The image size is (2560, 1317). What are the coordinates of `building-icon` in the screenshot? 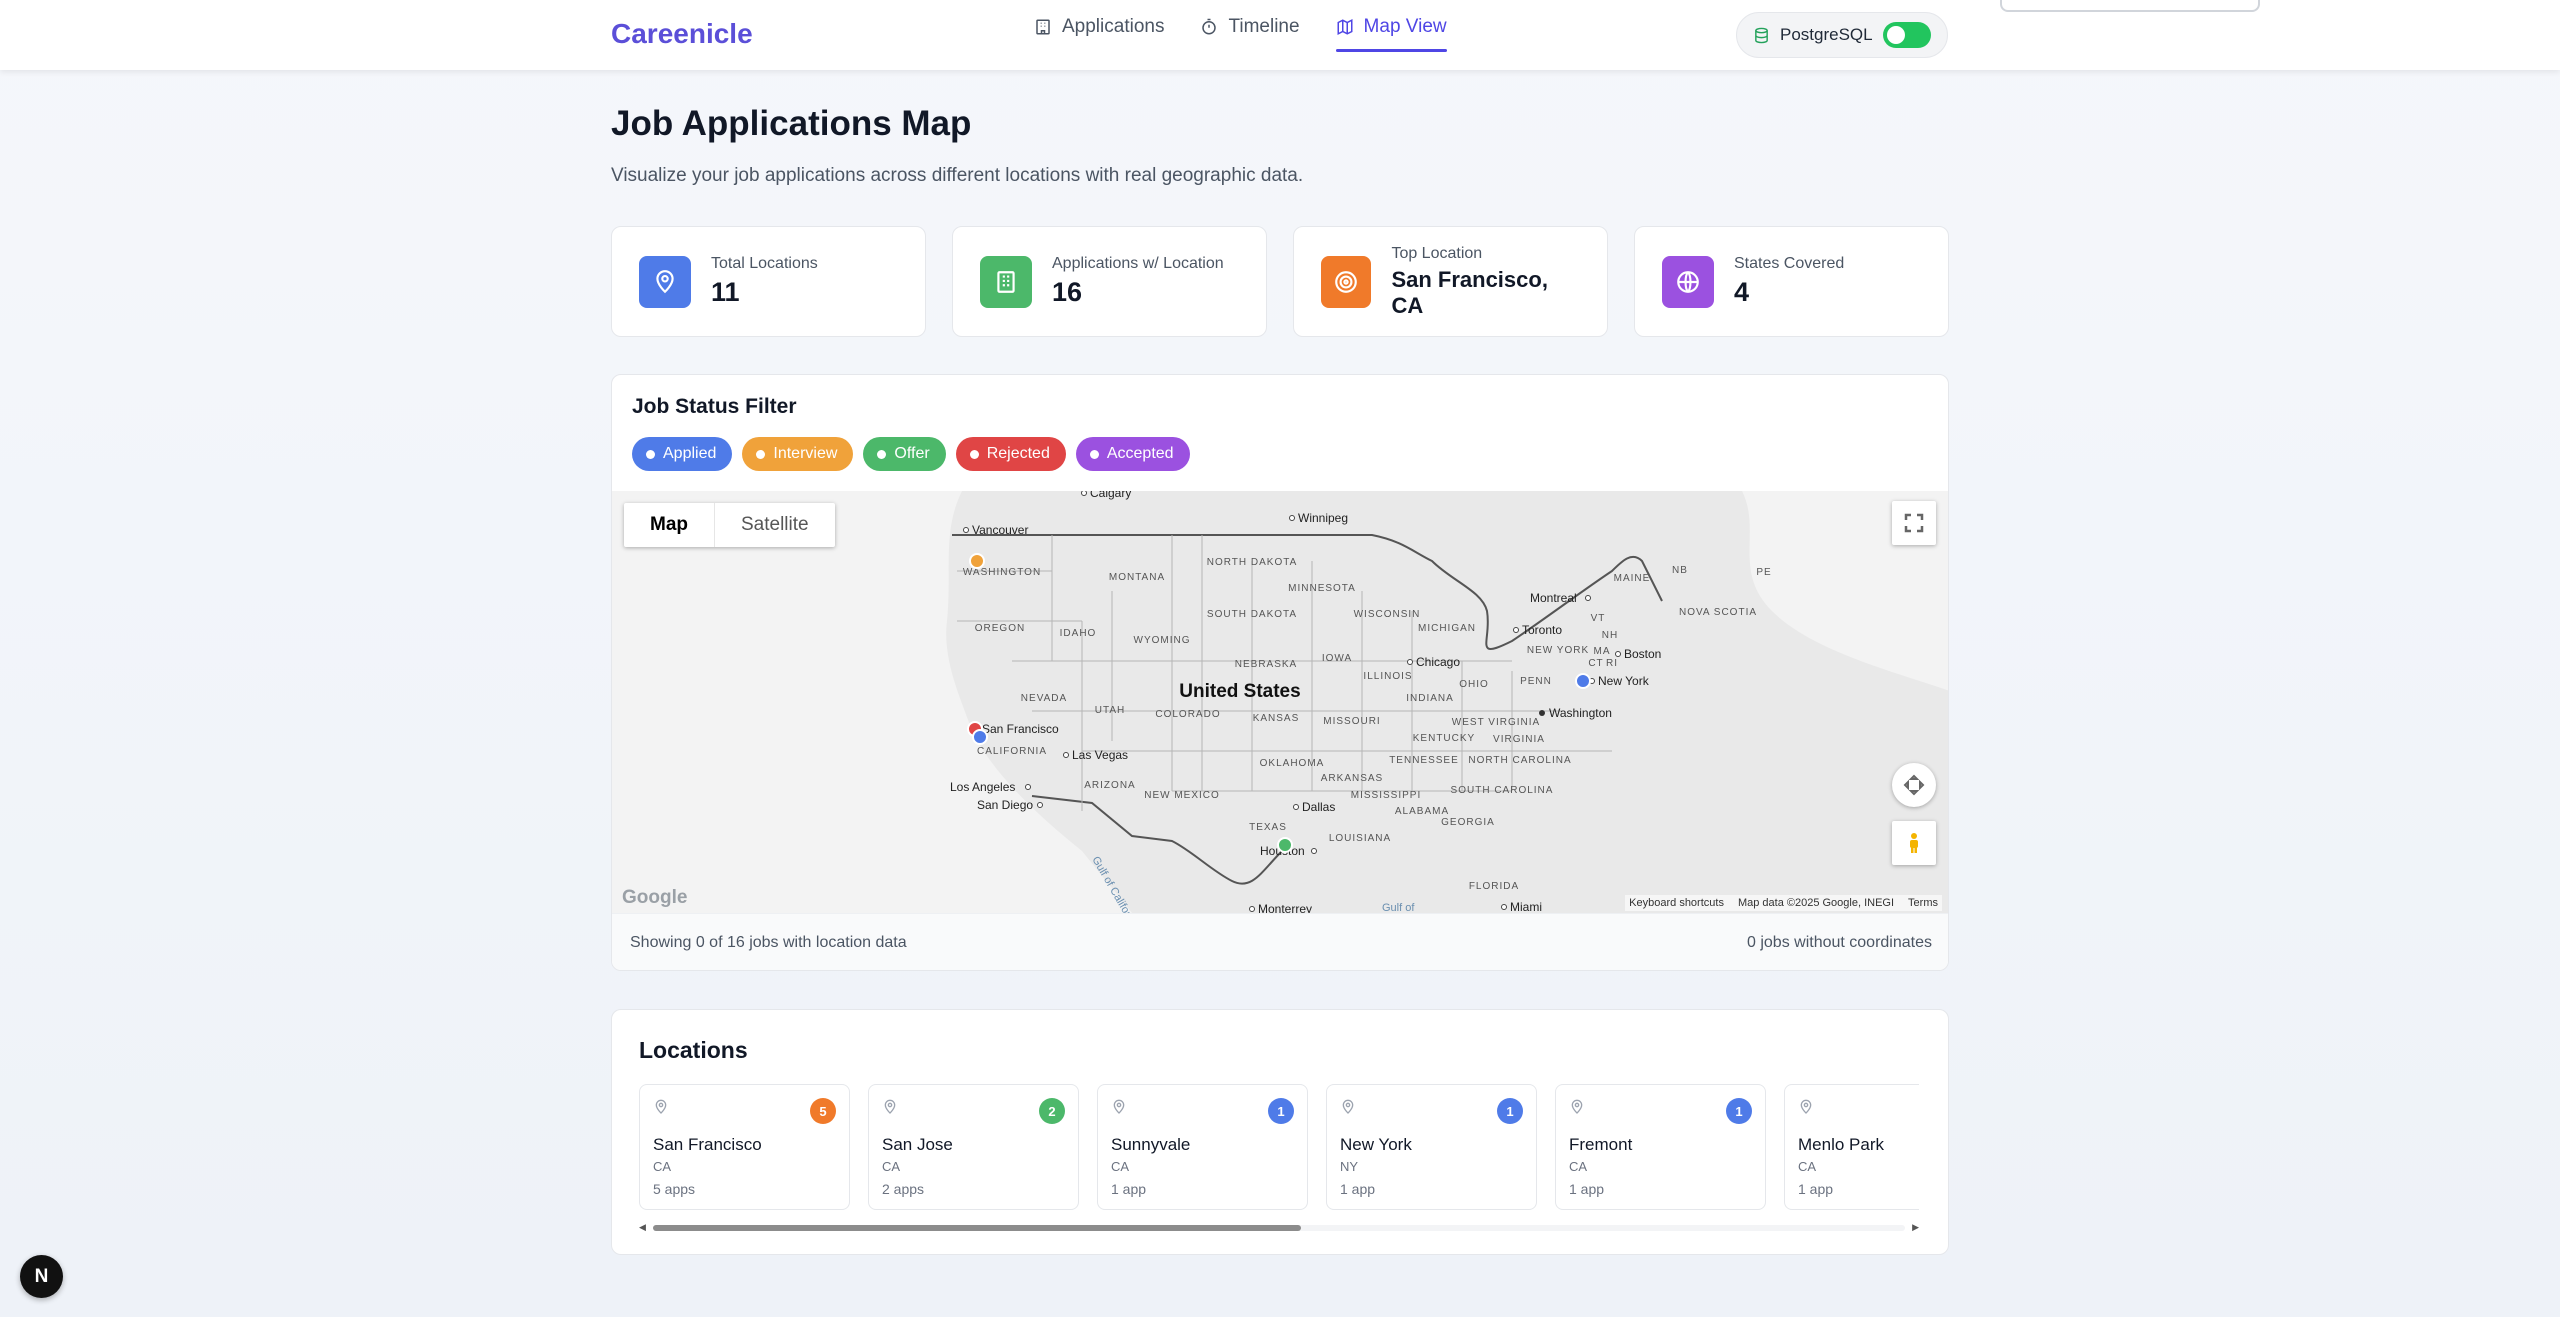 It's located at (1043, 27).